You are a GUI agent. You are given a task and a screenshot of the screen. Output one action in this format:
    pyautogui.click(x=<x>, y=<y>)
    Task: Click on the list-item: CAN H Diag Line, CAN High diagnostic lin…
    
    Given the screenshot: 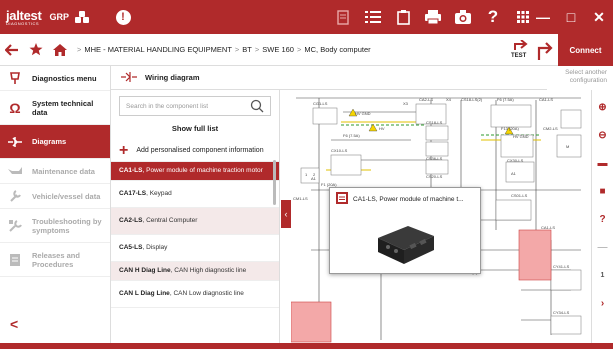 What is the action you would take?
    pyautogui.click(x=195, y=271)
    